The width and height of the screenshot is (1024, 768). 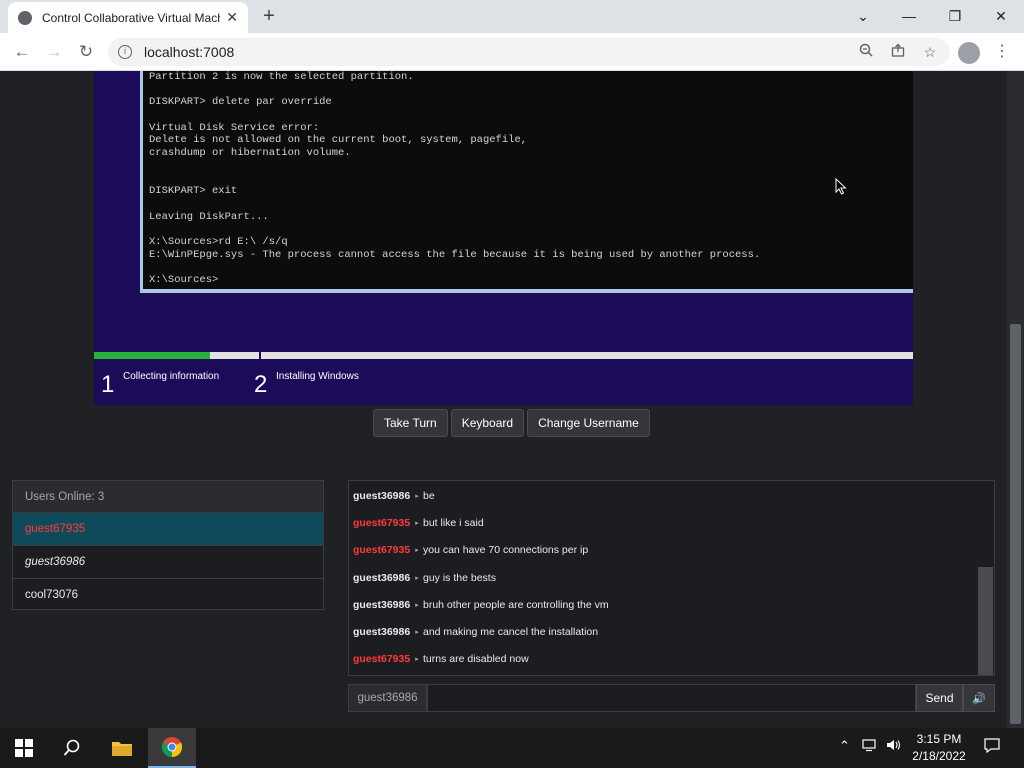 I want to click on close-window-button: ✕, so click(x=1001, y=16).